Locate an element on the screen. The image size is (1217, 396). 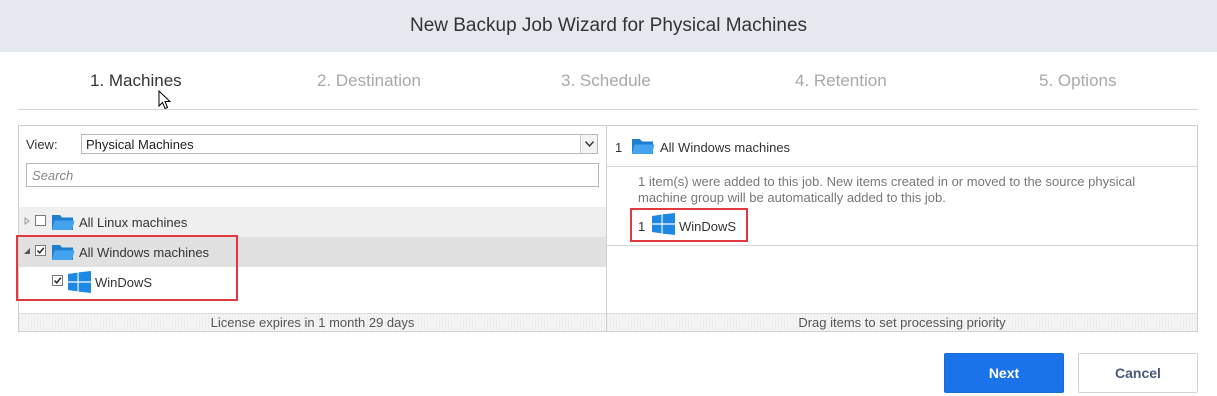
tree-label-linux: All Linux machines is located at coordinates (133, 222).